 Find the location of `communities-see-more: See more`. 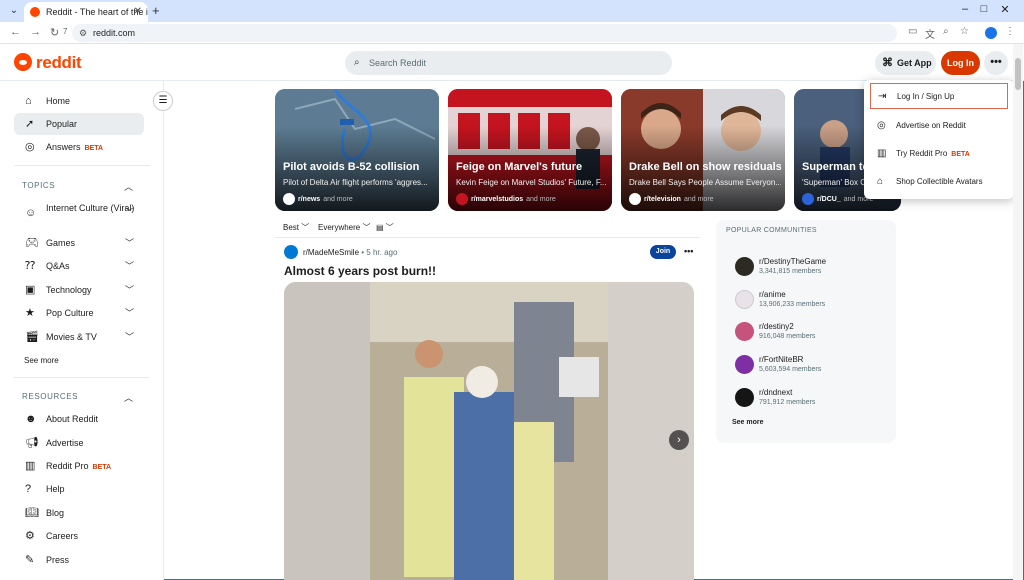

communities-see-more: See more is located at coordinates (748, 422).